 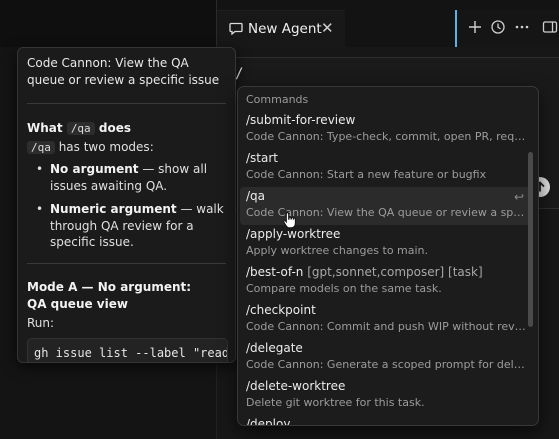 What do you see at coordinates (106, 147) in the screenshot?
I see `modes-text: has two modes:` at bounding box center [106, 147].